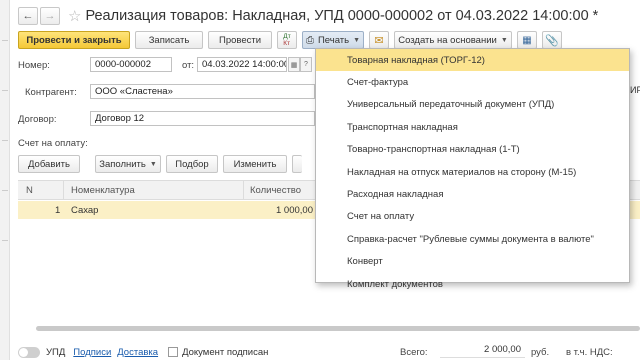  I want to click on counterparty-field: ООО «Сластена», so click(202, 91).